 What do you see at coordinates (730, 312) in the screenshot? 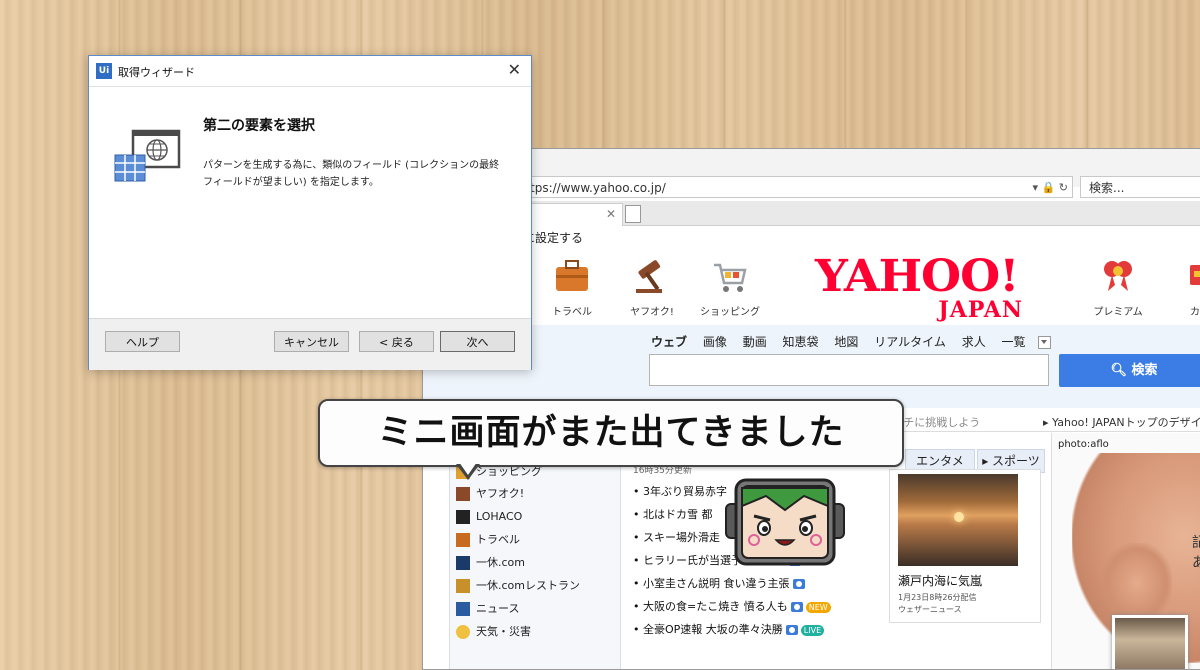
I see `service-label: ショッピング` at bounding box center [730, 312].